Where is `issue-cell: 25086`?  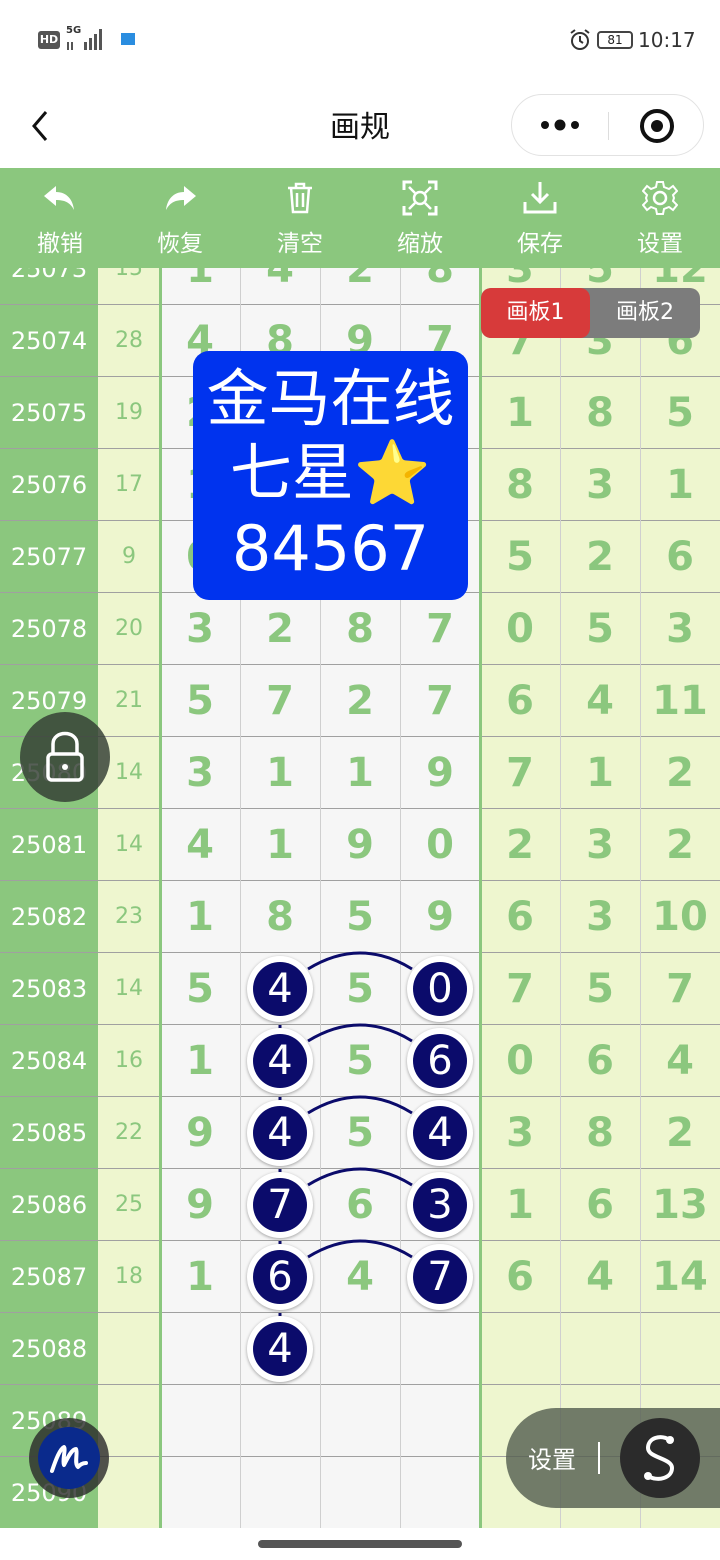
issue-cell: 25086 is located at coordinates (49, 1205).